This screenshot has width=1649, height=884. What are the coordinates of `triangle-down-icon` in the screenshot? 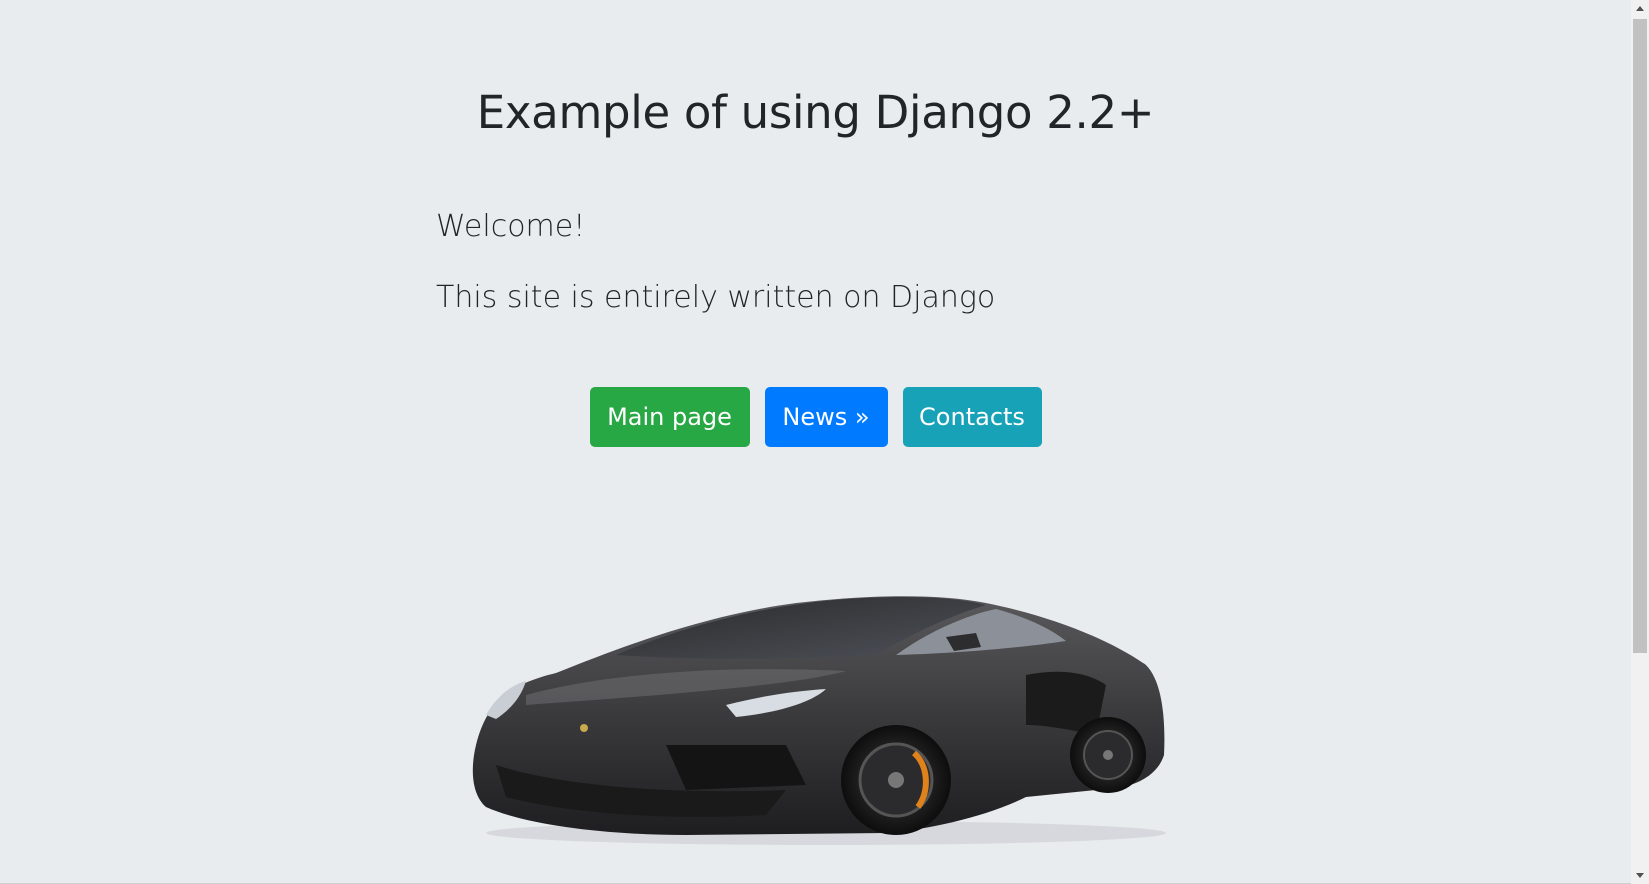 It's located at (1640, 875).